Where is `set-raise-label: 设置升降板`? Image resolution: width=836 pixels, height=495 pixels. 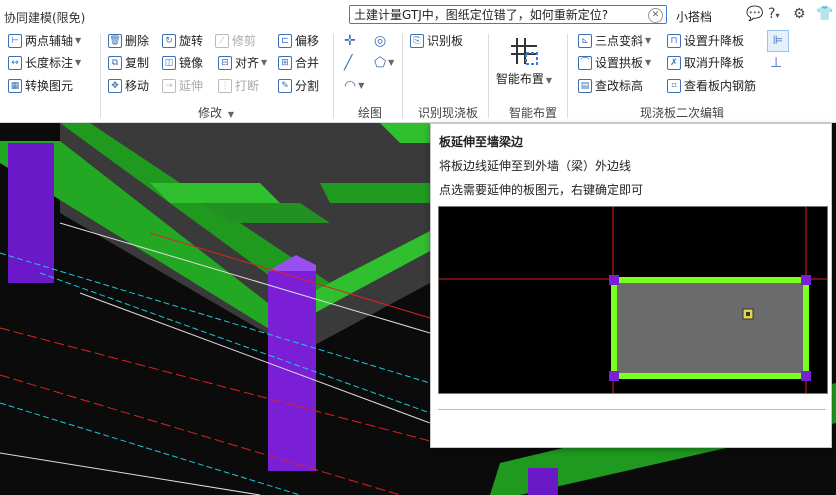 set-raise-label: 设置升降板 is located at coordinates (714, 41).